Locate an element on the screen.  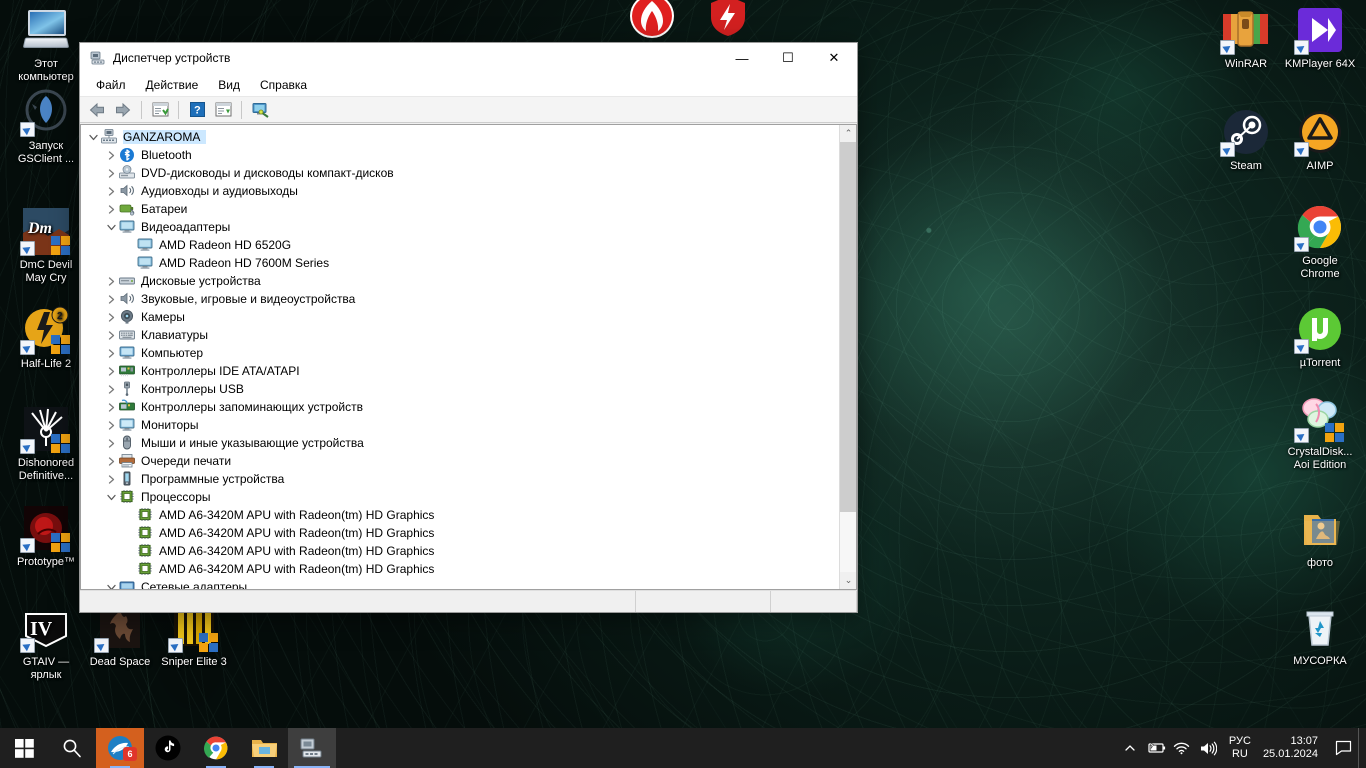
vertical-scrollbar: ⌃ ⌄ is located at coordinates (847, 357).